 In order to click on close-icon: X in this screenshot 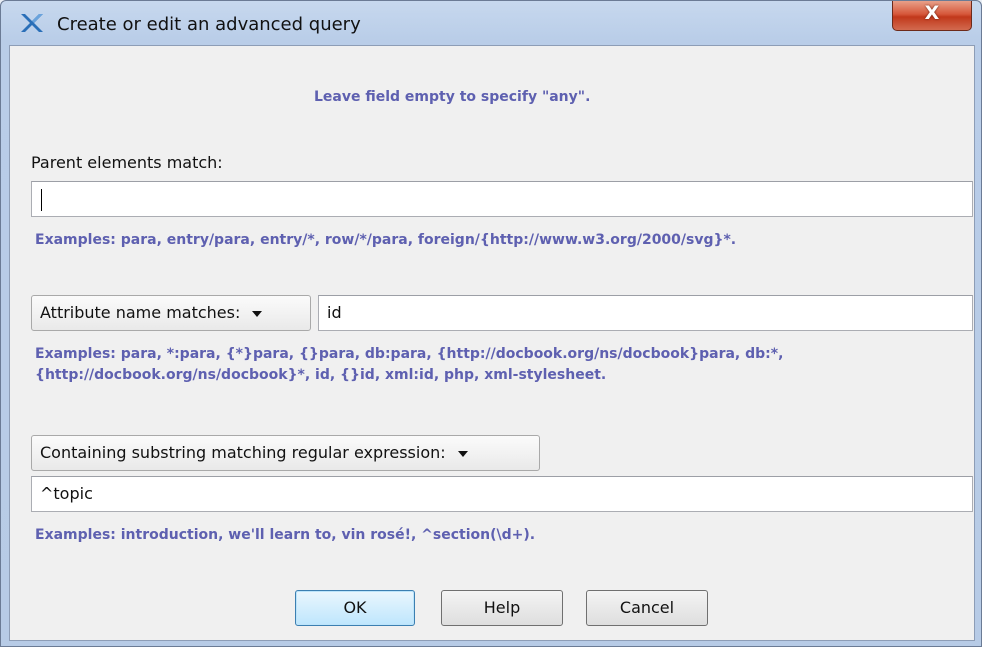, I will do `click(932, 13)`.